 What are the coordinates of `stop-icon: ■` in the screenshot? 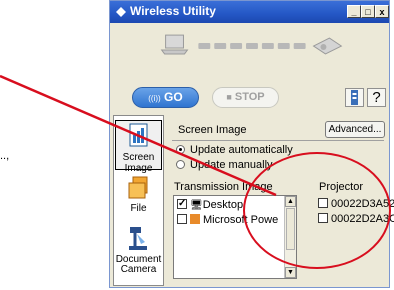 It's located at (229, 97).